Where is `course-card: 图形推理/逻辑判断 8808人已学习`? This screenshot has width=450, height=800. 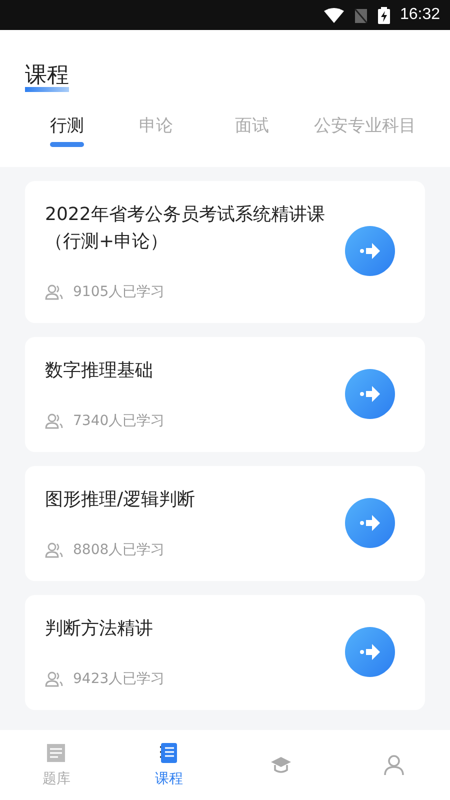
course-card: 图形推理/逻辑判断 8808人已学习 is located at coordinates (225, 523).